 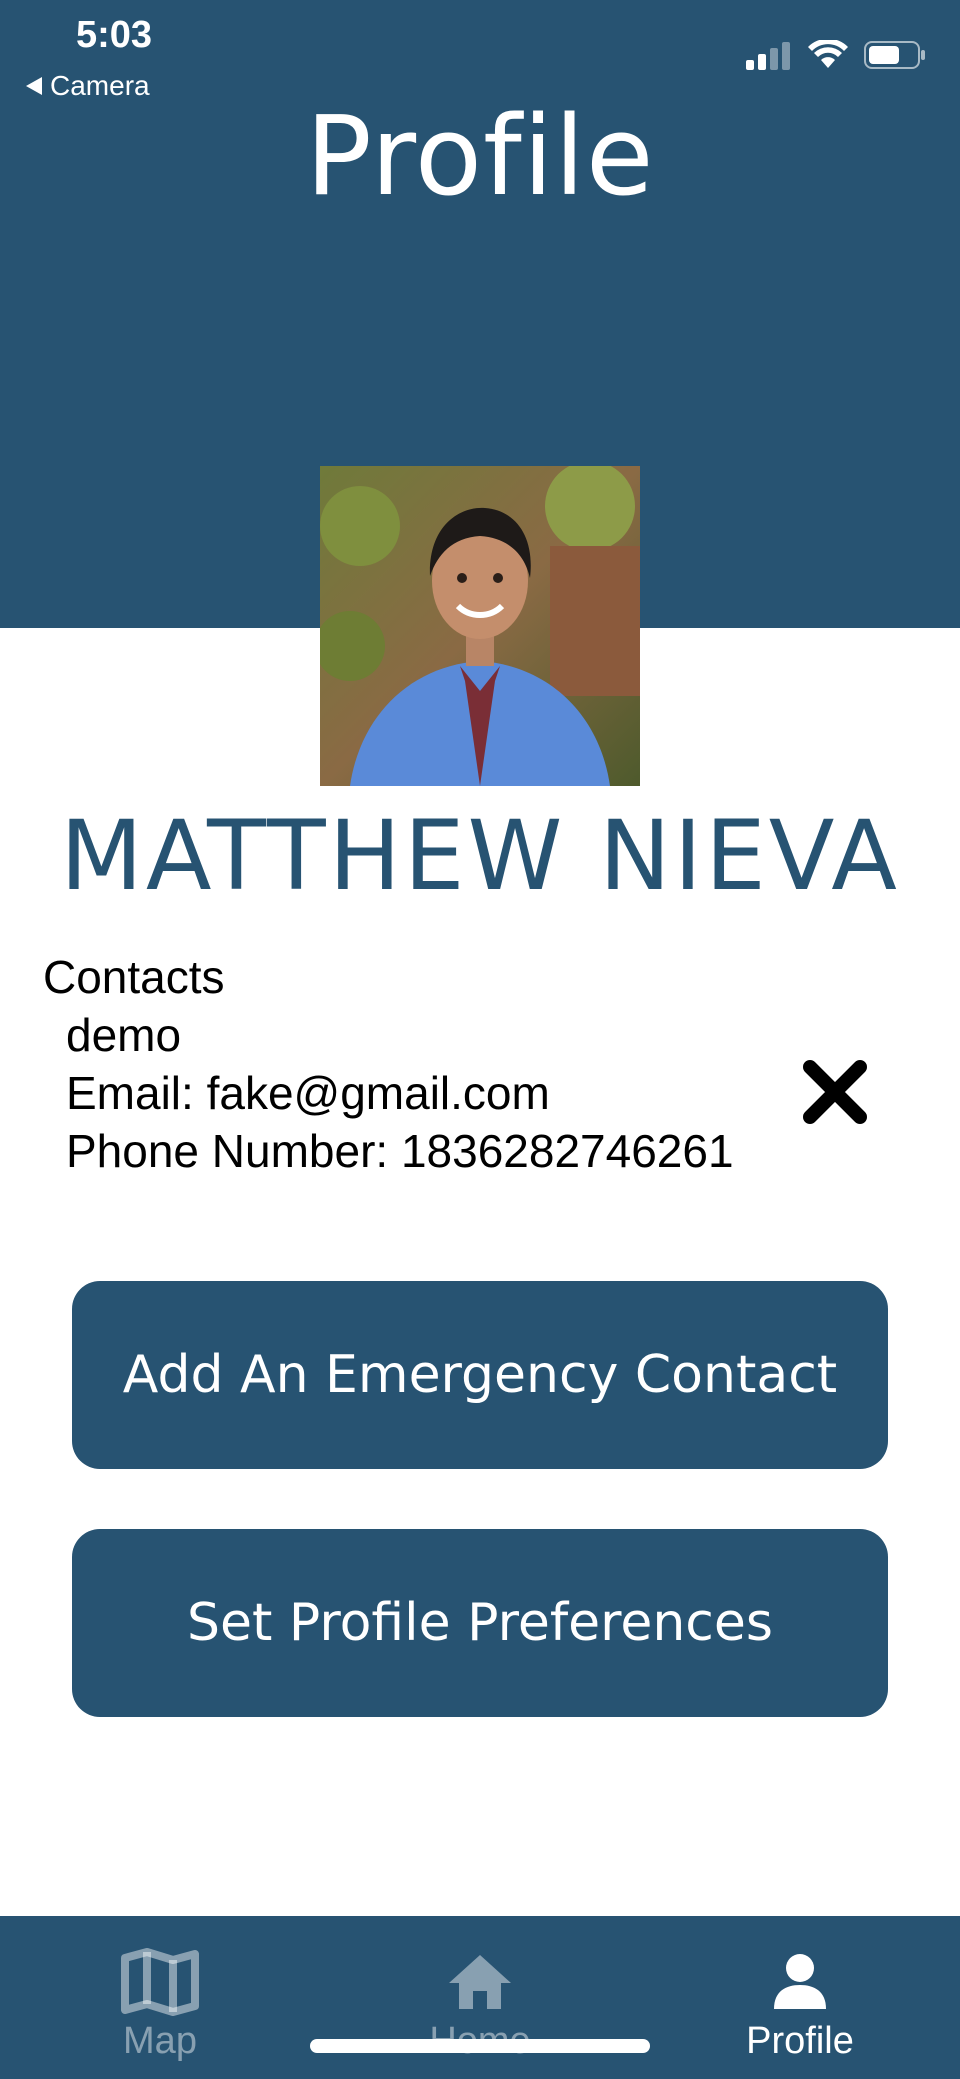 I want to click on status-icons, so click(x=836, y=55).